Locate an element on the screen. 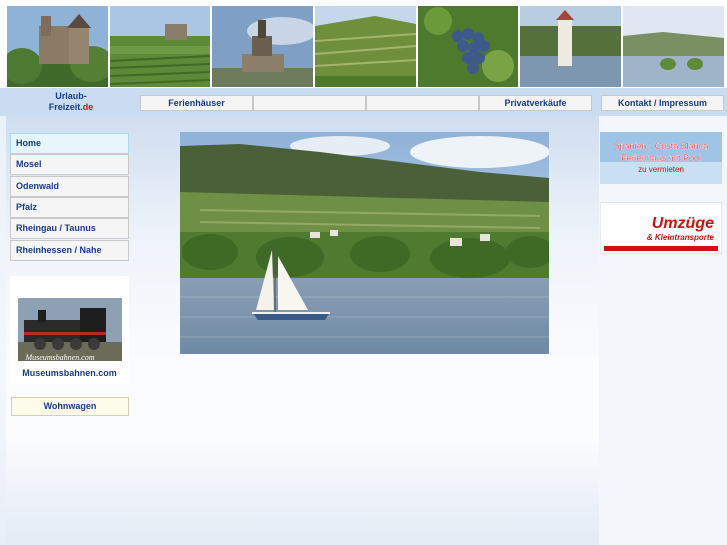 Image resolution: width=727 pixels, height=545 pixels. umzuege-line2: & Kleintransporte is located at coordinates (681, 237).